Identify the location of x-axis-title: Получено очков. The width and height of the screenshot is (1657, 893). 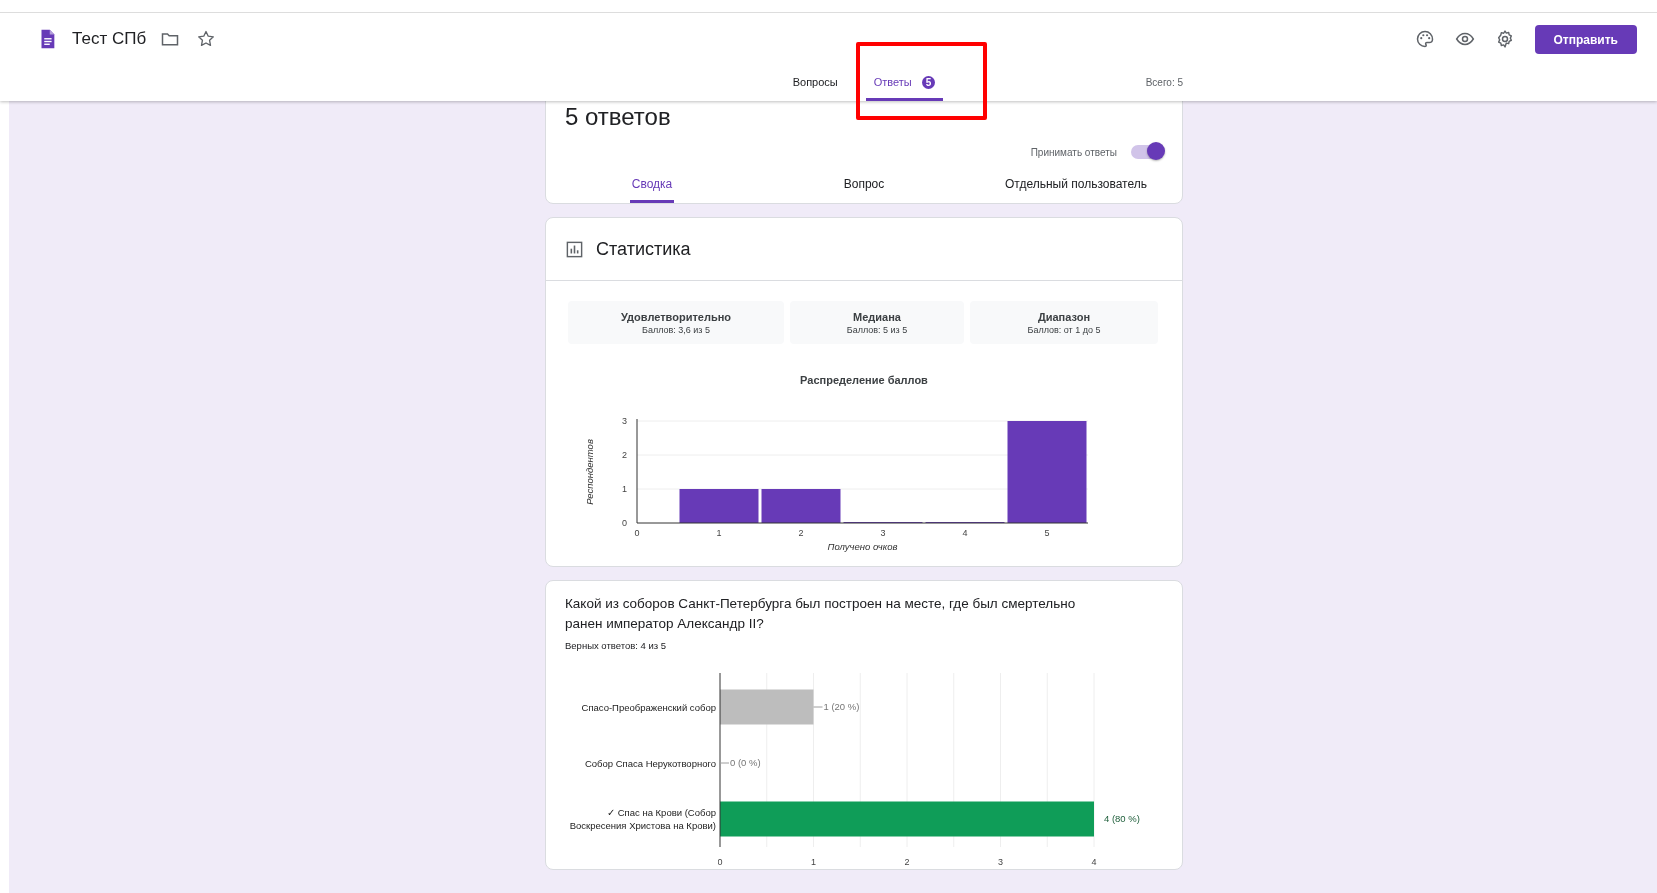
(862, 546).